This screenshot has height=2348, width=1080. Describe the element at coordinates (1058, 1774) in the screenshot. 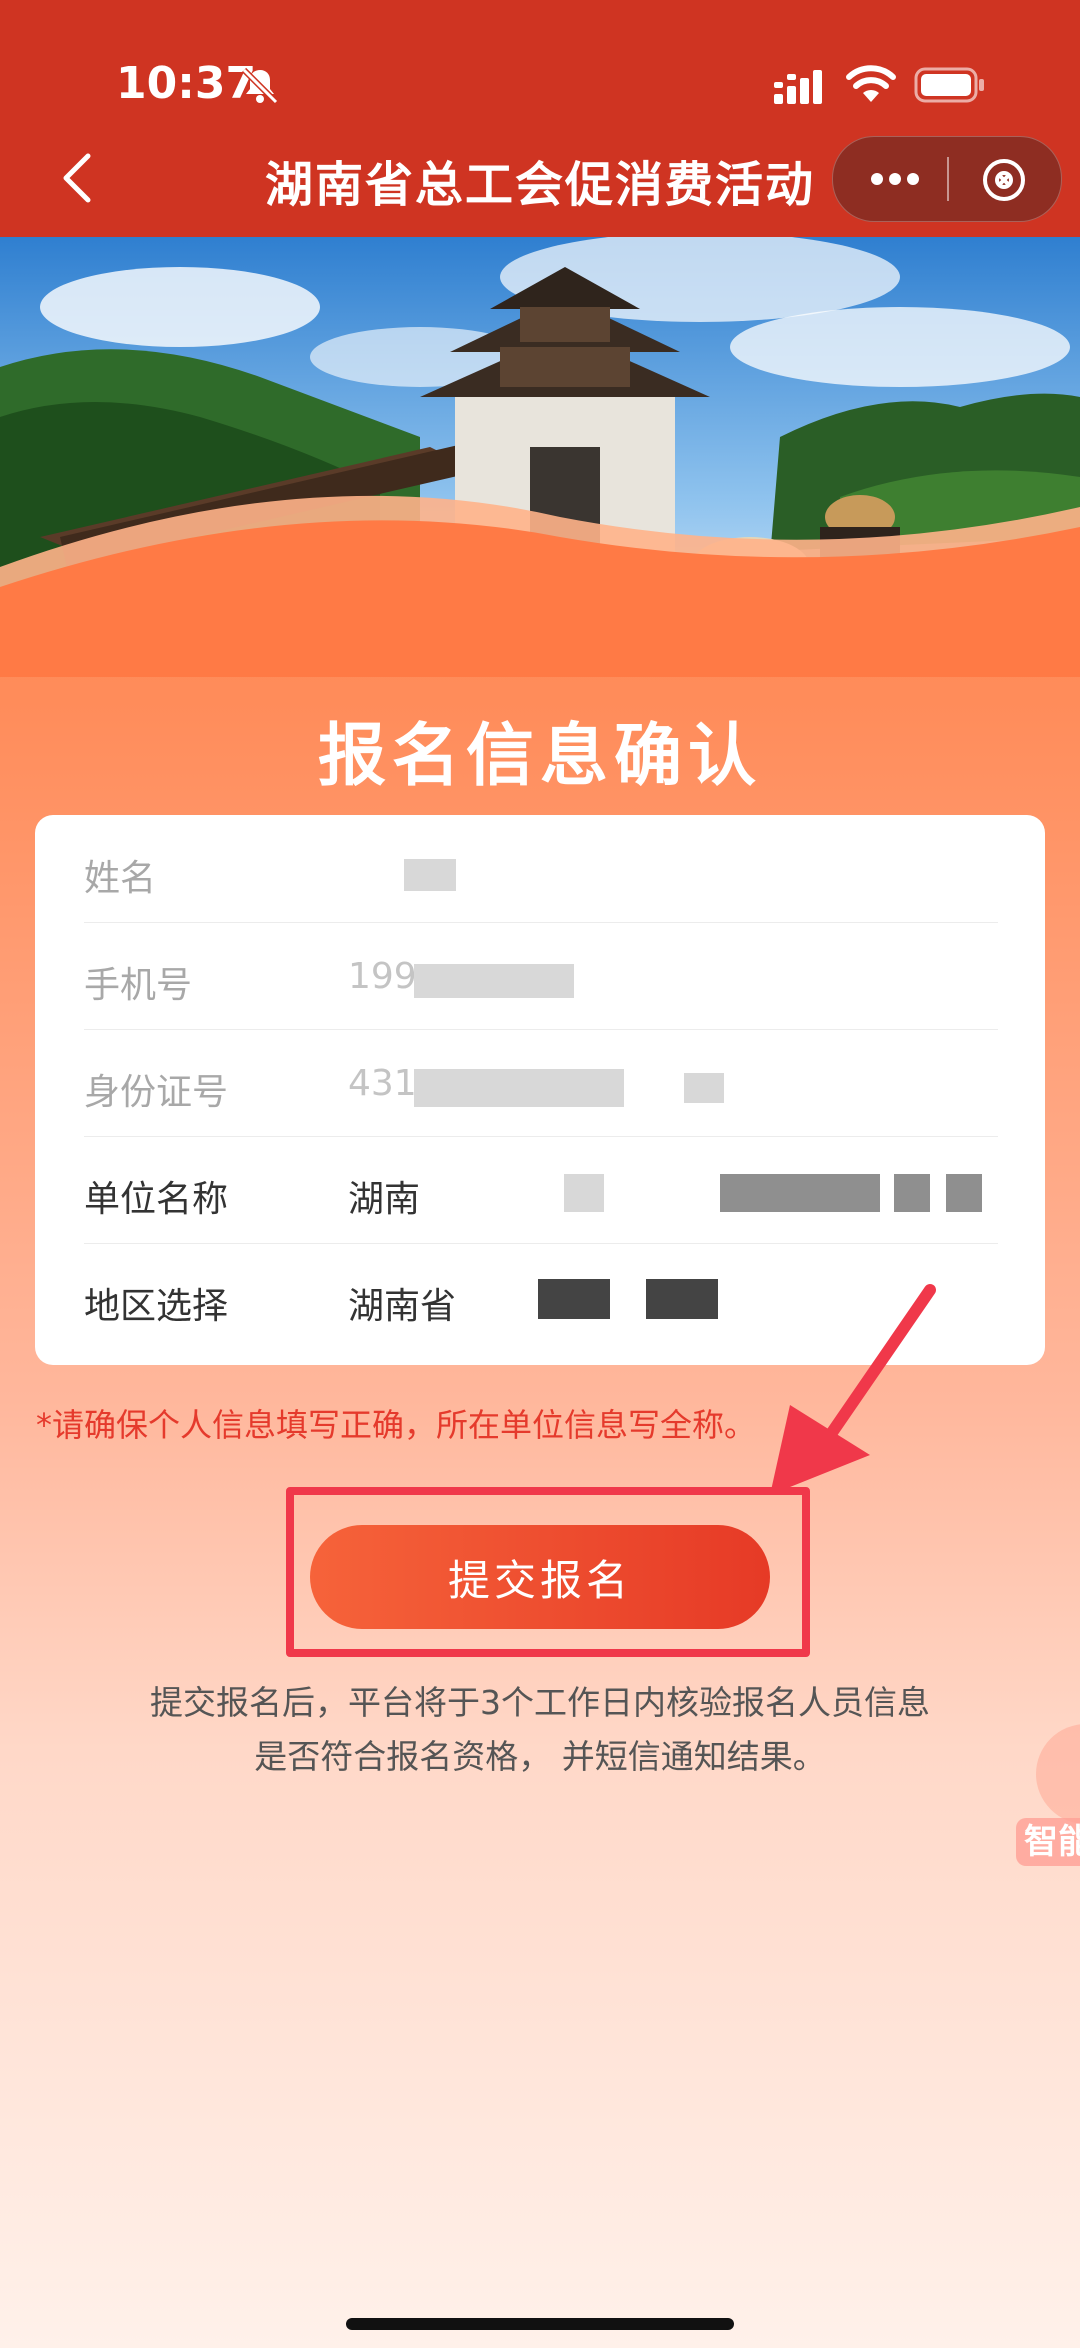

I see `assistant-icon` at that location.